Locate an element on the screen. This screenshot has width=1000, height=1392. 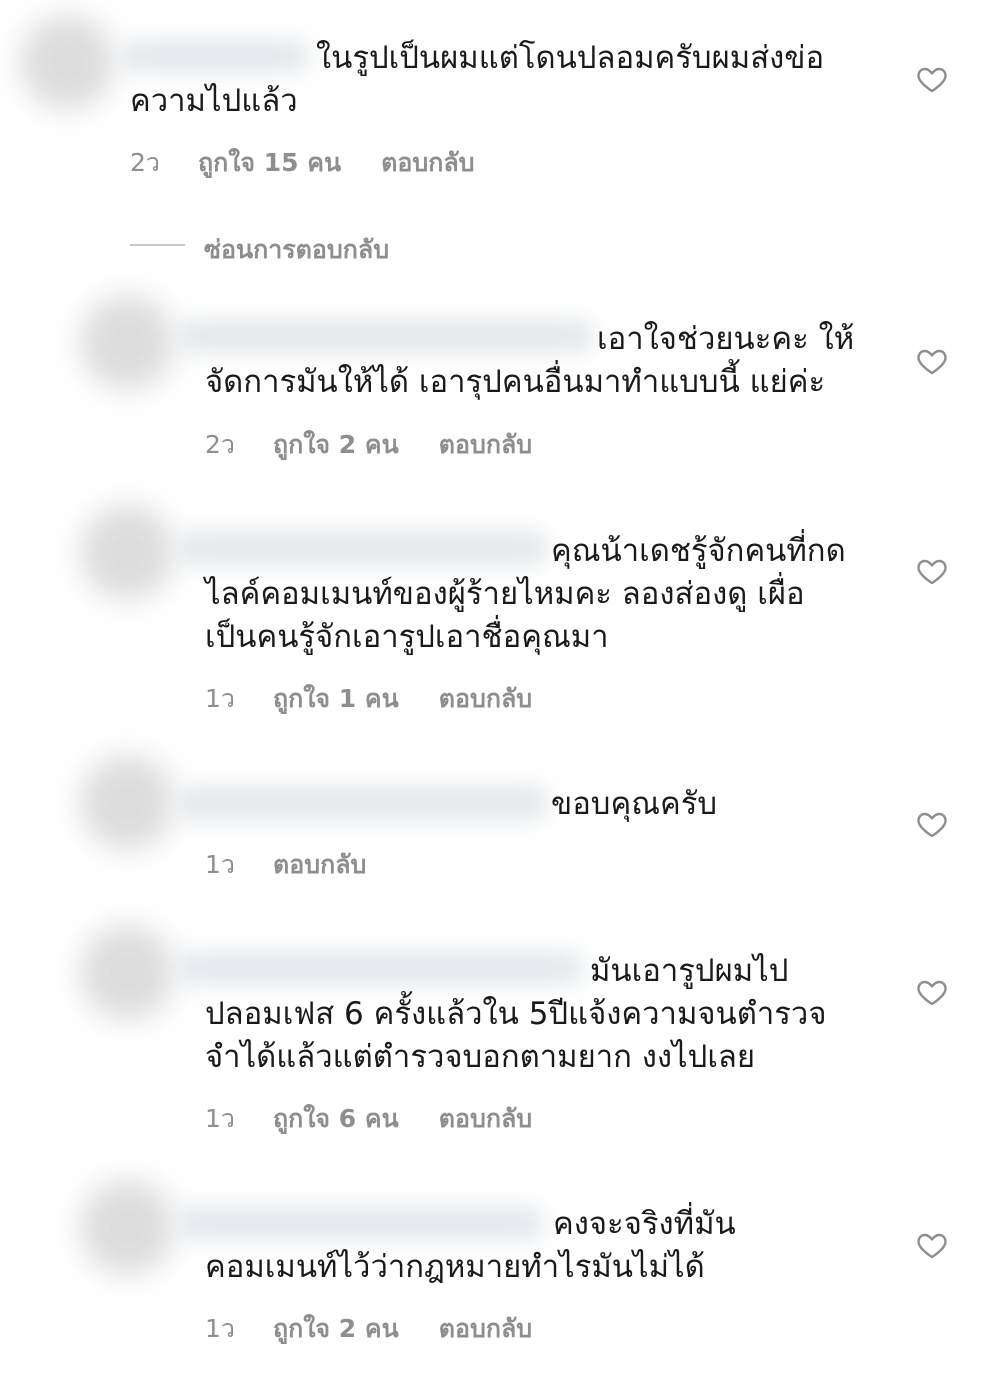
likes-count-link: ถูกใจ 6 คน is located at coordinates (336, 1119).